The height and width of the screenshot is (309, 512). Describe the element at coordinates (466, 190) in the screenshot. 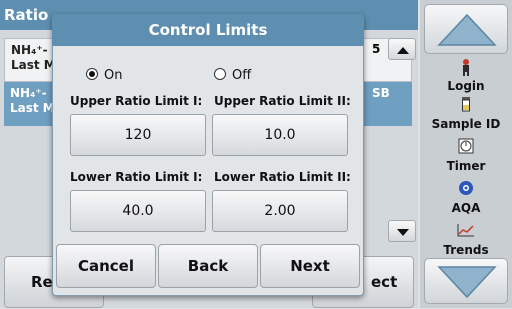

I see `aqa-icon` at that location.